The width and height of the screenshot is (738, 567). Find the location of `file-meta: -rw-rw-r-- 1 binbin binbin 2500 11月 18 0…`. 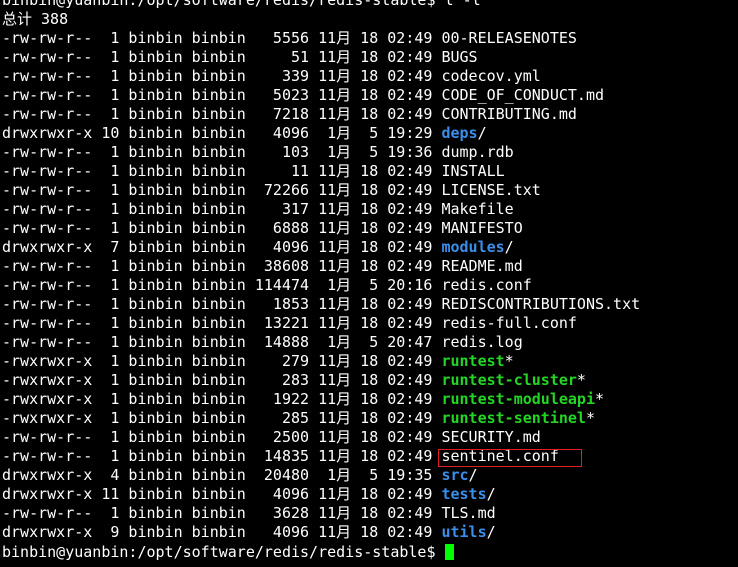

file-meta: -rw-rw-r-- 1 binbin binbin 2500 11月 18 0… is located at coordinates (222, 437).